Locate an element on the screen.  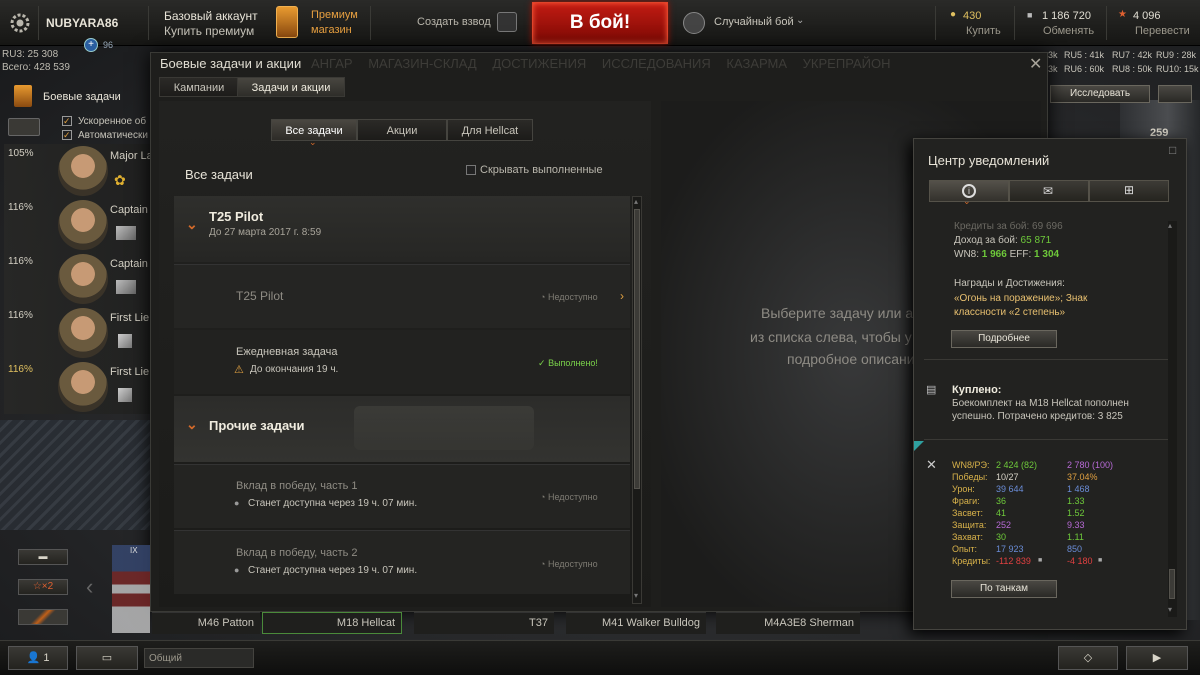
tab-gifts: ⊞ is located at coordinates (1129, 191).